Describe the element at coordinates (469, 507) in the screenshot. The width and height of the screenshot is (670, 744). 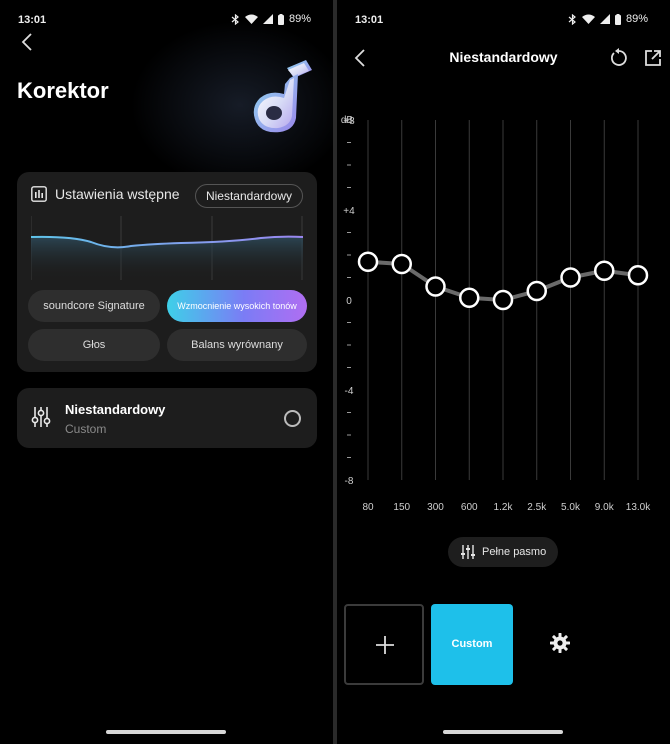
I see `band-label: 600` at that location.